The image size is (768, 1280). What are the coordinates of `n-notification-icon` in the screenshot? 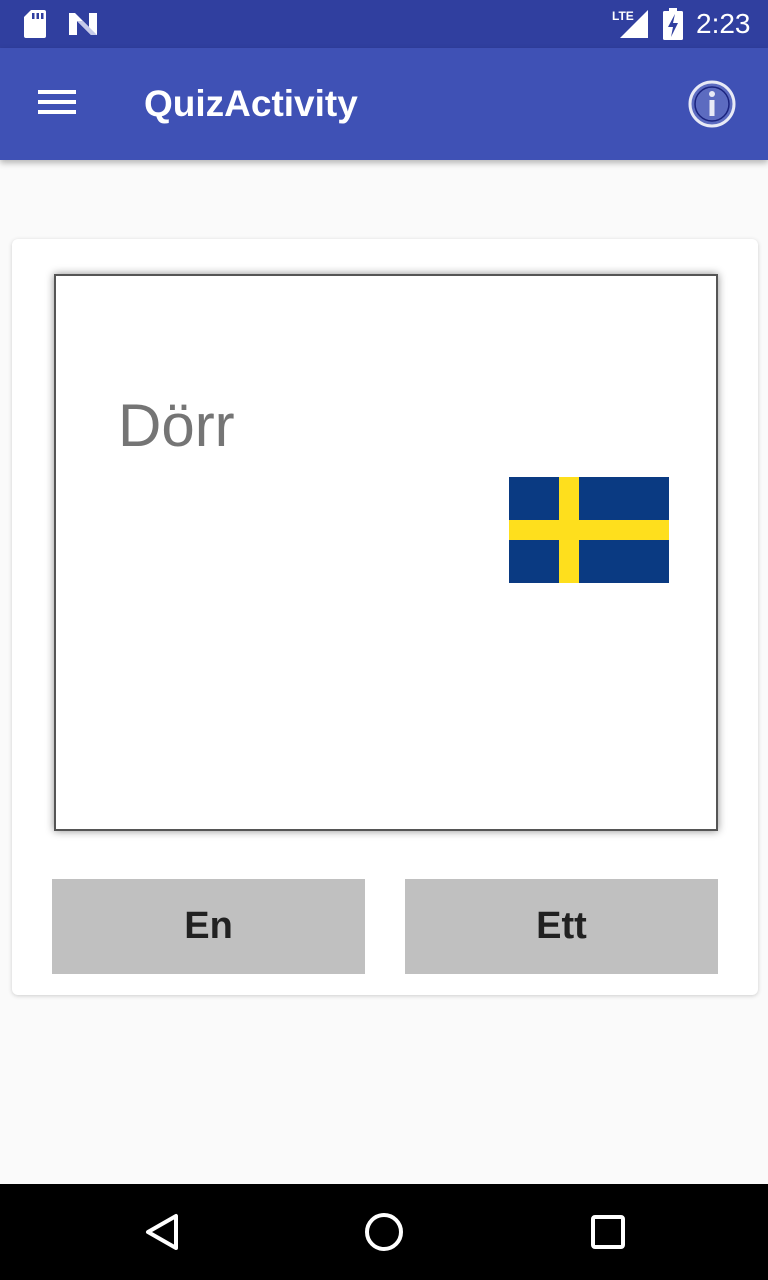 It's located at (83, 24).